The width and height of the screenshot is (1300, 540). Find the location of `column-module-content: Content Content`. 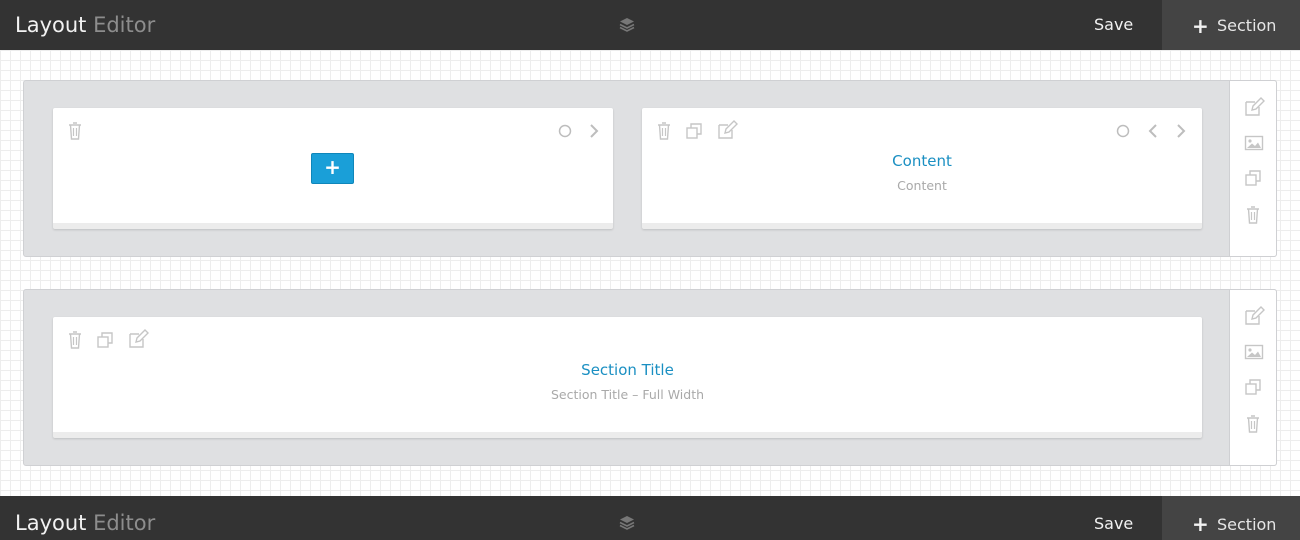

column-module-content: Content Content is located at coordinates (922, 168).